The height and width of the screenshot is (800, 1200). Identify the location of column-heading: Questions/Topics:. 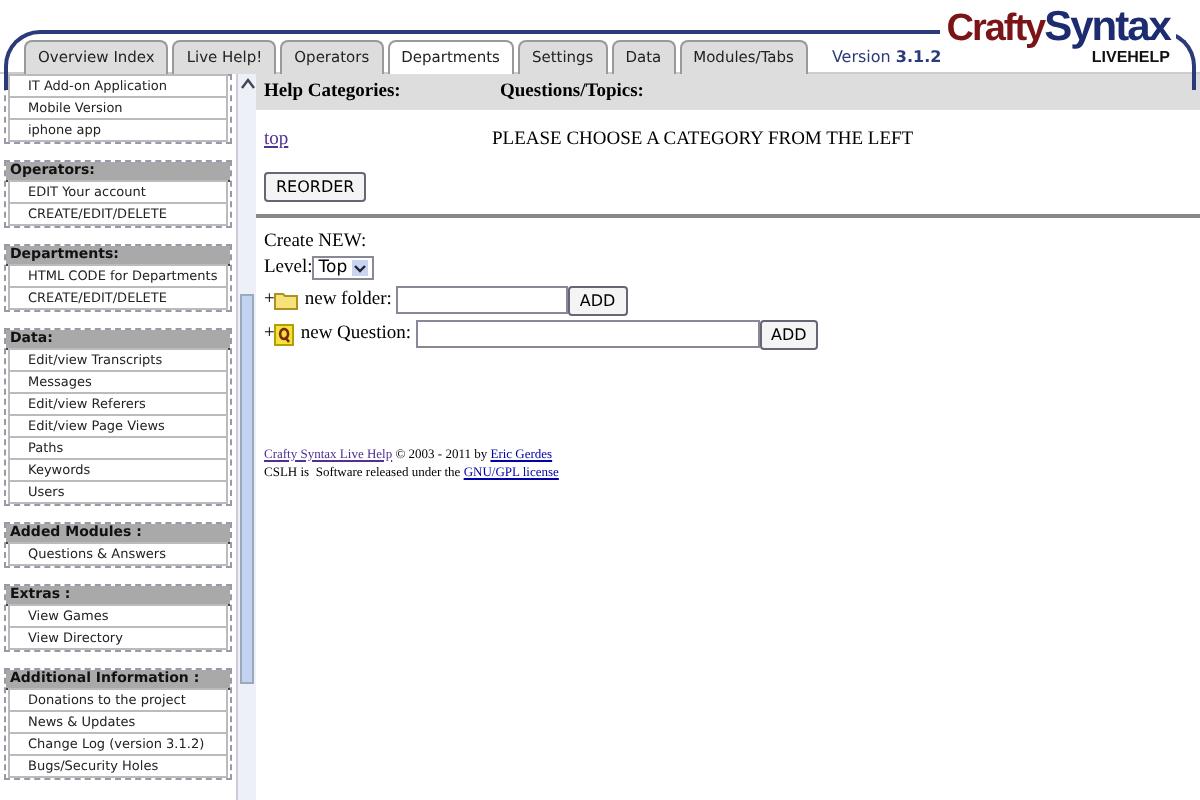
(572, 93).